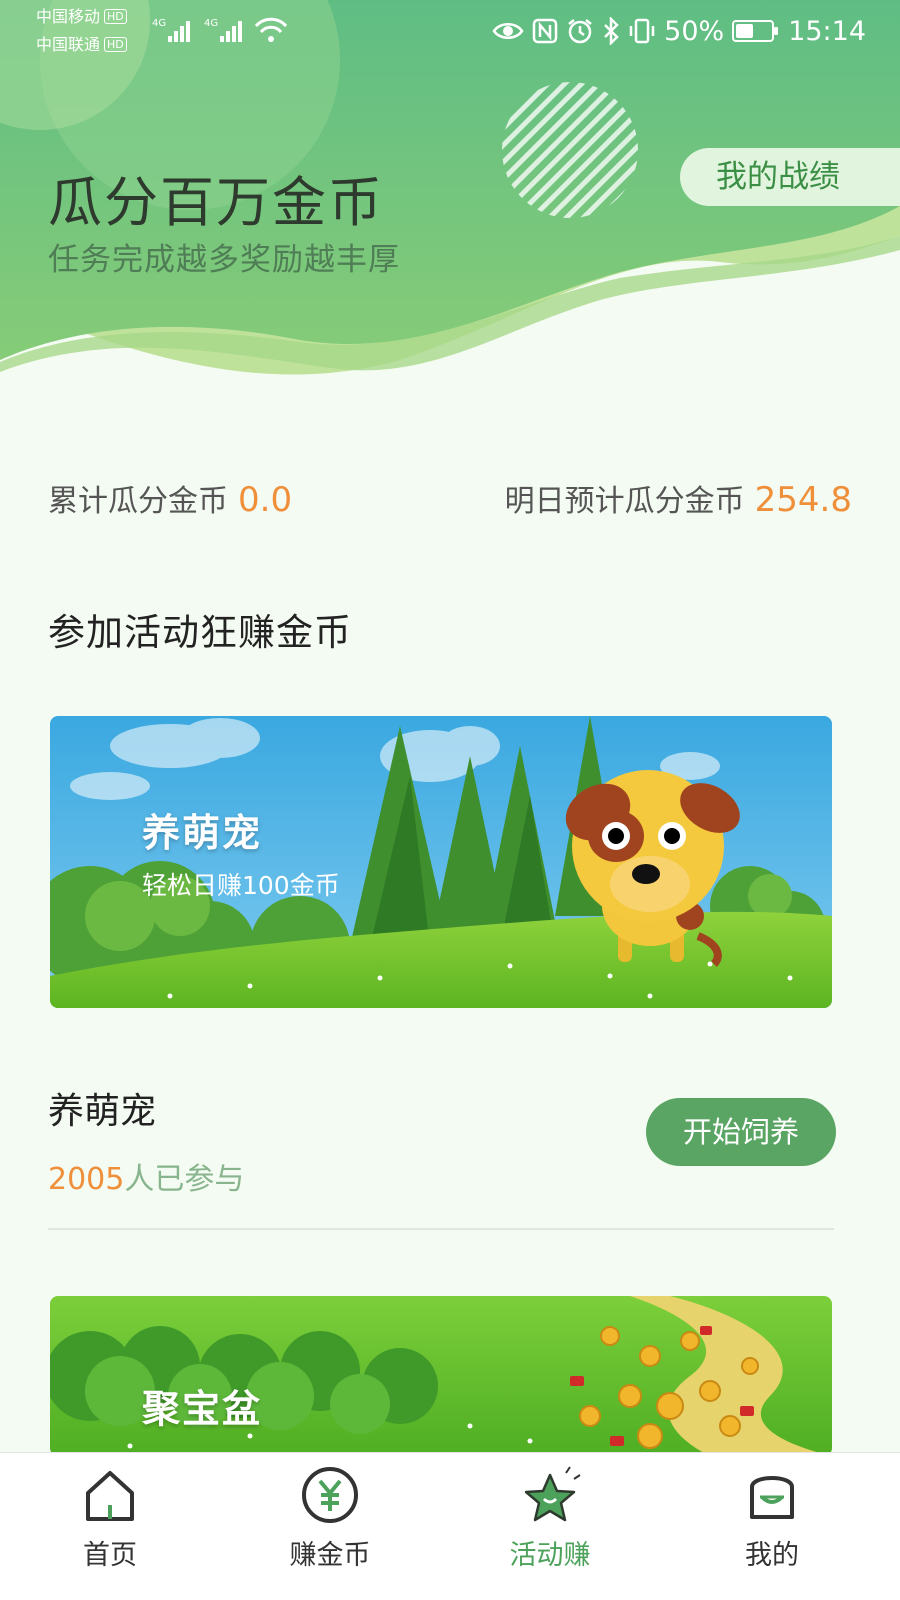 The width and height of the screenshot is (900, 1600). Describe the element at coordinates (755, 31) in the screenshot. I see `battery-icon` at that location.